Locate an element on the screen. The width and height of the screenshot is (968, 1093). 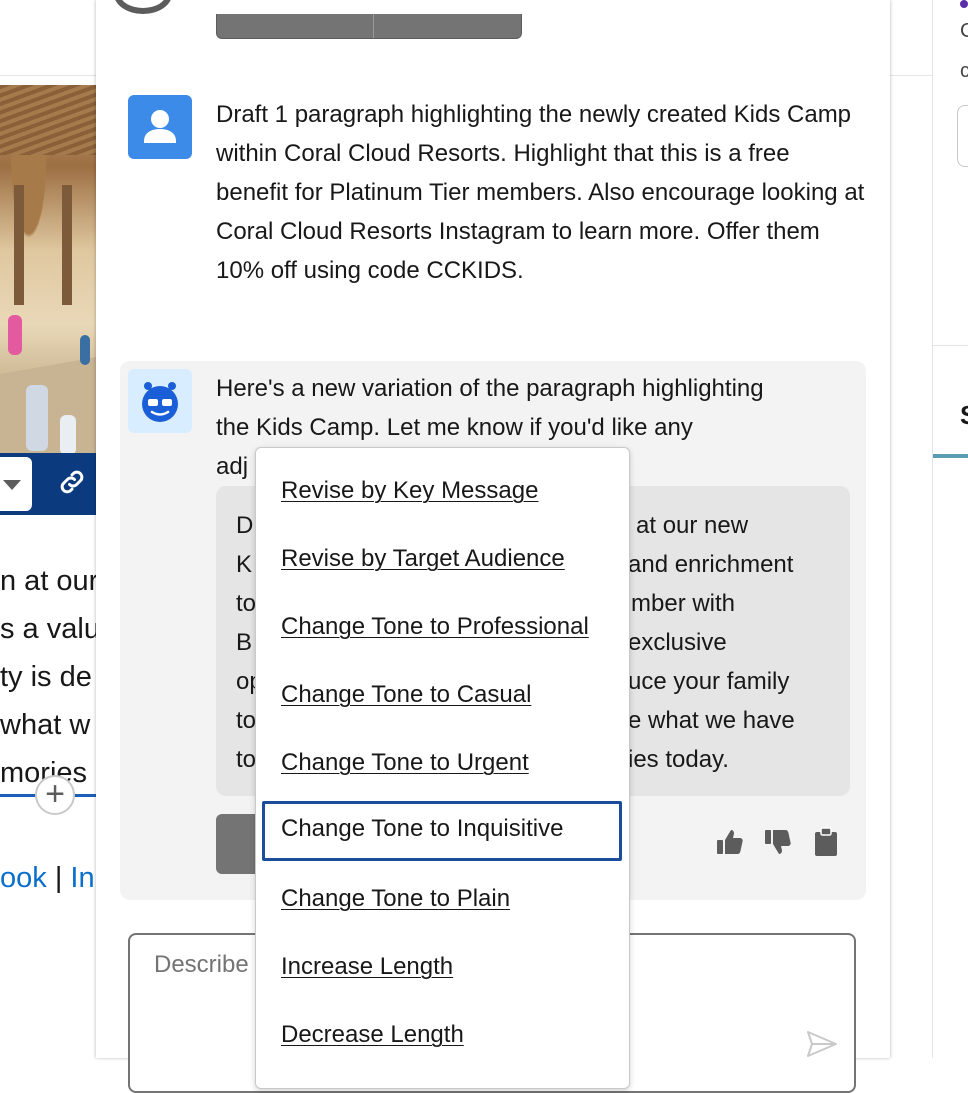
resort-image is located at coordinates (48, 270).